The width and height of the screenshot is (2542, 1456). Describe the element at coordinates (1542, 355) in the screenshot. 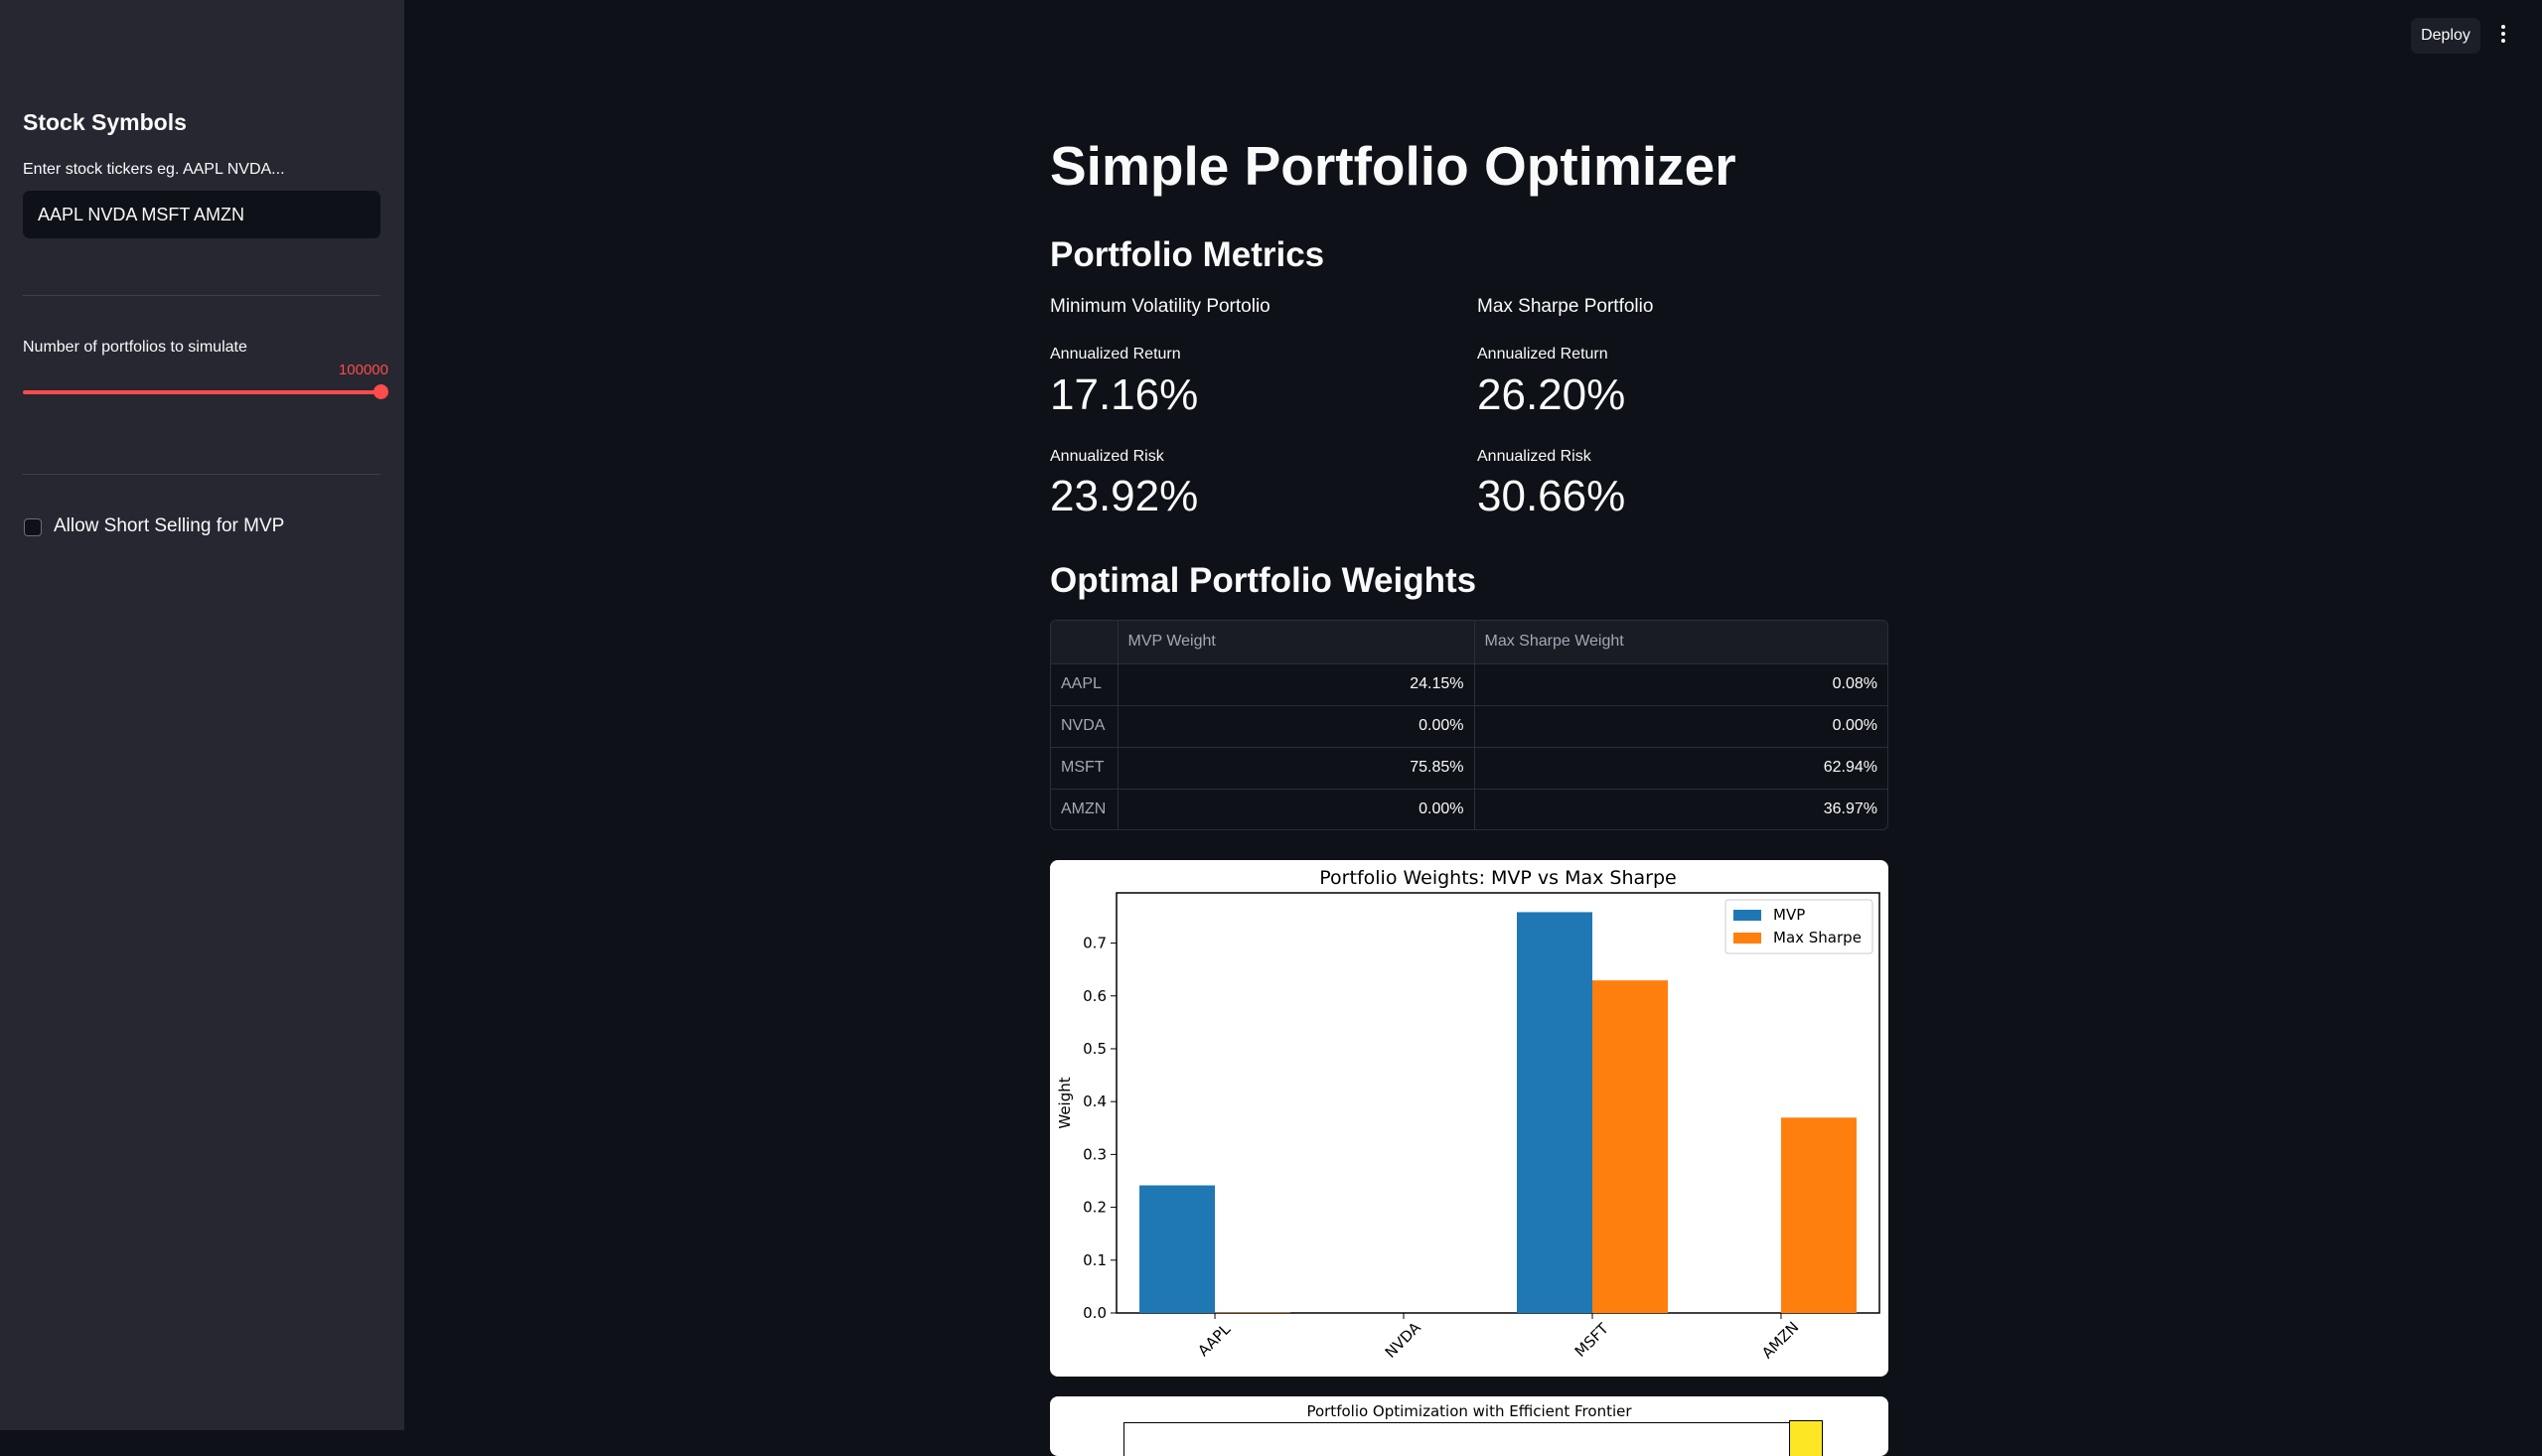

I see `max-sharpe-return-label: Annualized Return` at that location.